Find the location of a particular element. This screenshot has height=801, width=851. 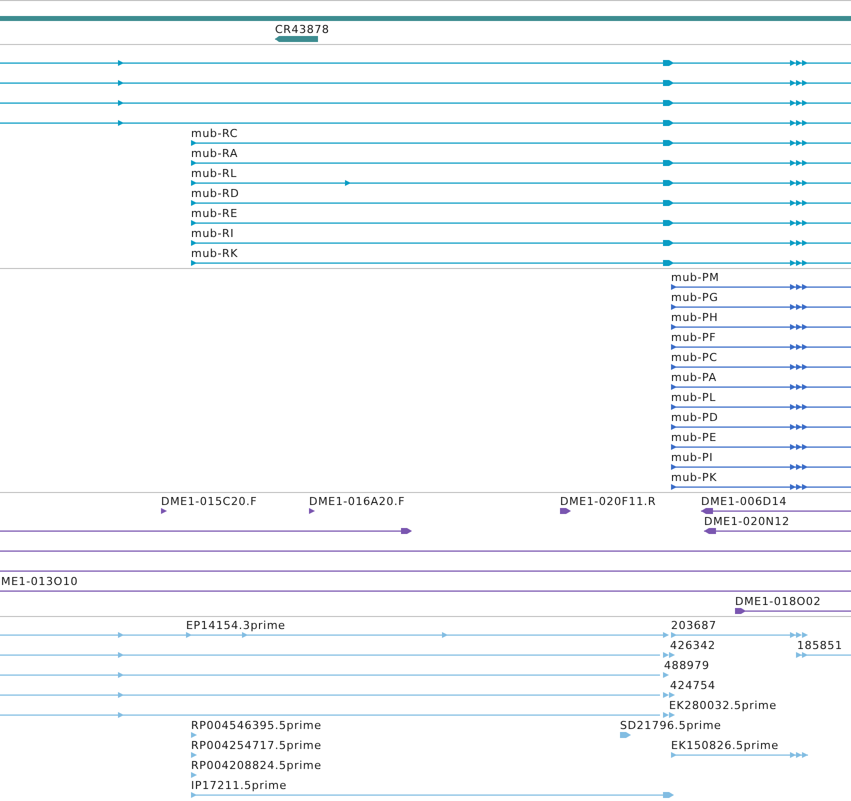

feature-label: EK150826.5prime is located at coordinates (725, 746).